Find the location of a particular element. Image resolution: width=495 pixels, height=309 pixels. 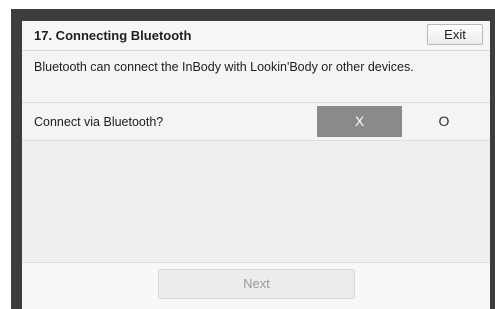

bluetooth-on-option: O is located at coordinates (444, 121).